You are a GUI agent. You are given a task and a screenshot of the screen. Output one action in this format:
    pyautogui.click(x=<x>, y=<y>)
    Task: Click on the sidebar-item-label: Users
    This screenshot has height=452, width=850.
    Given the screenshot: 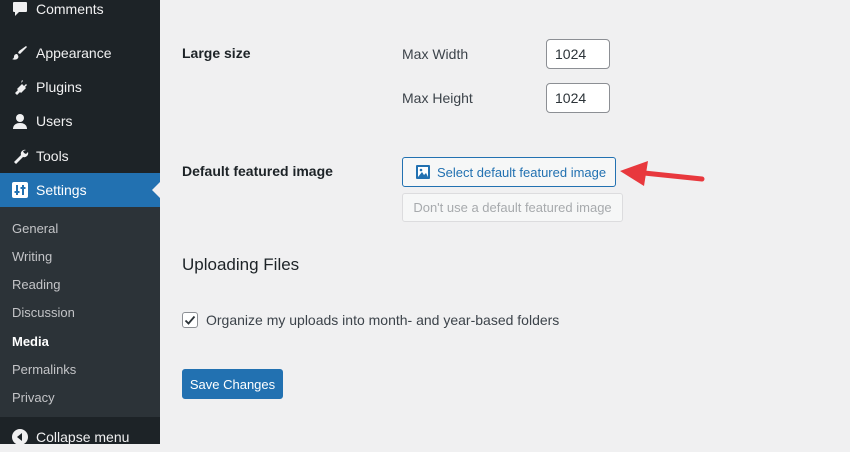 What is the action you would take?
    pyautogui.click(x=54, y=121)
    